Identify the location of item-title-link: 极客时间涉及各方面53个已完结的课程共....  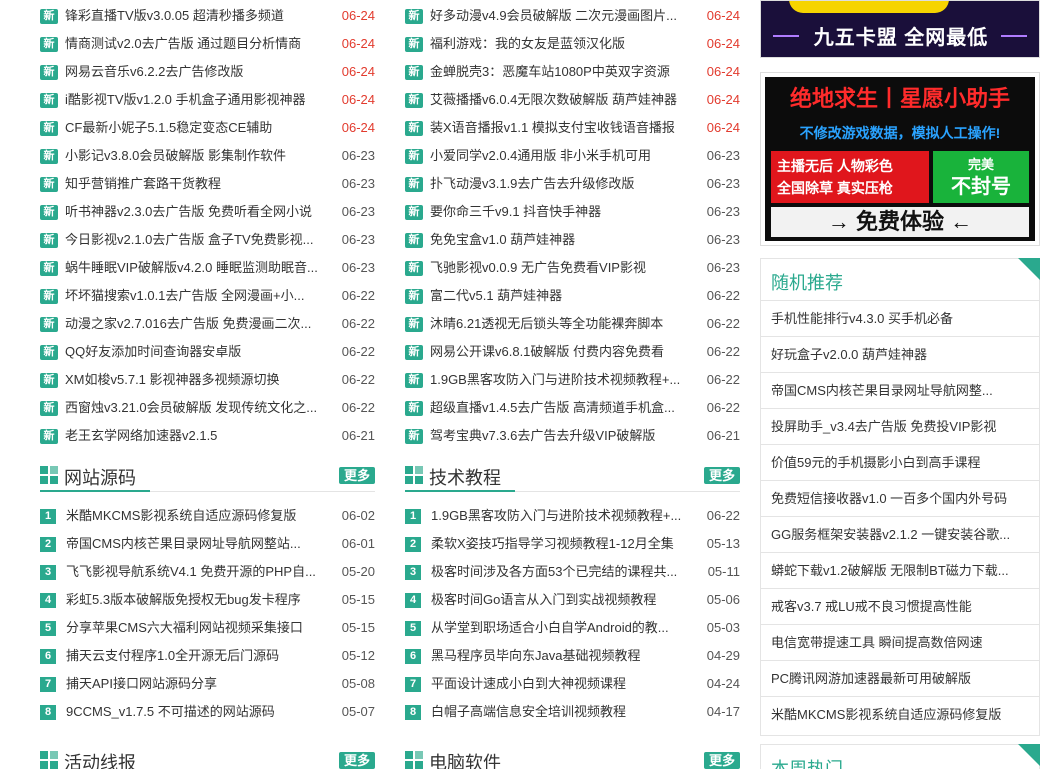
(565, 572).